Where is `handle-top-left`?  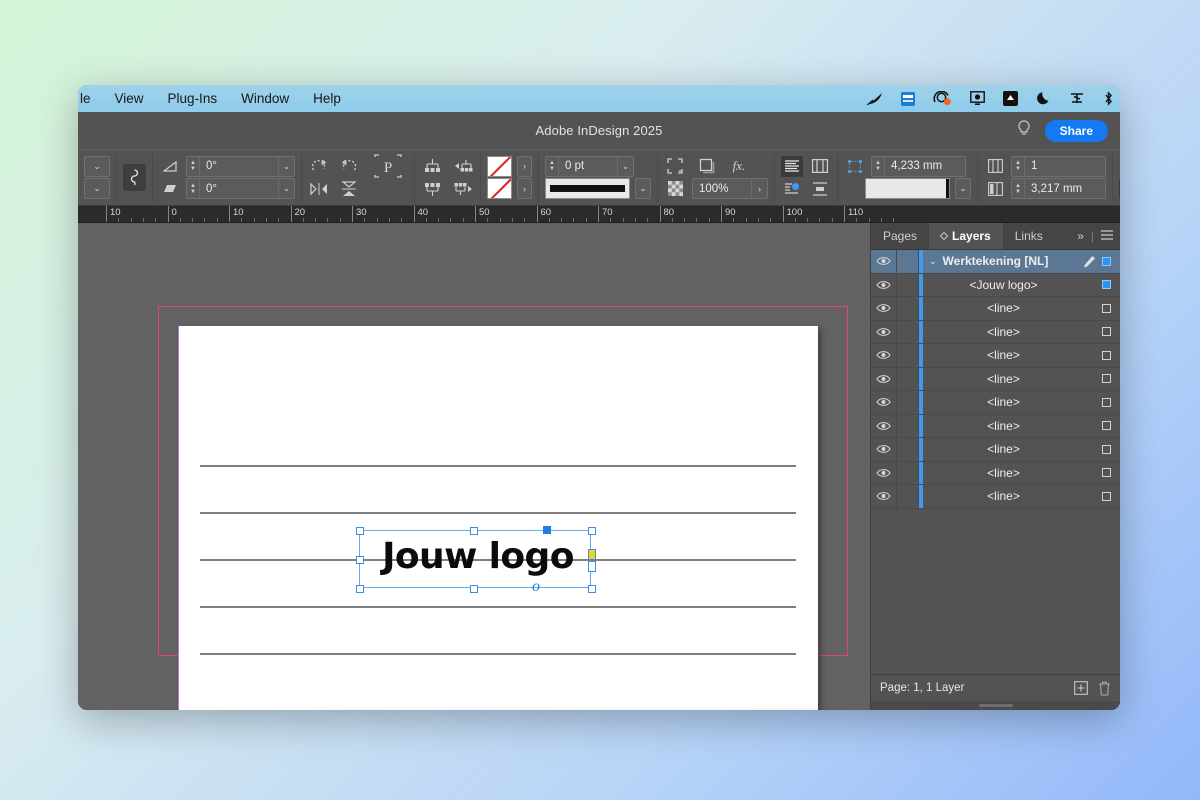 handle-top-left is located at coordinates (360, 531).